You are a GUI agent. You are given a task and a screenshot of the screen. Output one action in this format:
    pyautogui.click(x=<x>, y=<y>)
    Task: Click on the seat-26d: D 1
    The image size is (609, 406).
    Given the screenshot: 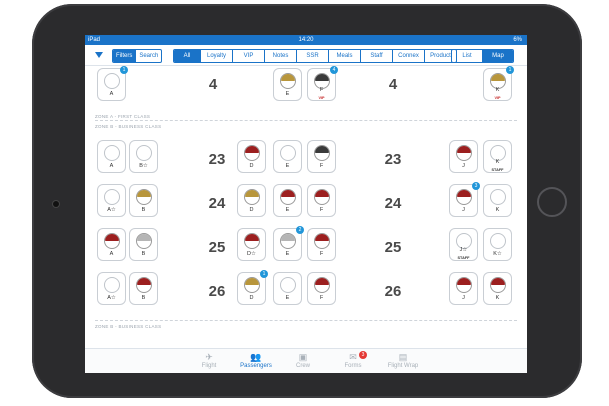 What is the action you would take?
    pyautogui.click(x=252, y=287)
    